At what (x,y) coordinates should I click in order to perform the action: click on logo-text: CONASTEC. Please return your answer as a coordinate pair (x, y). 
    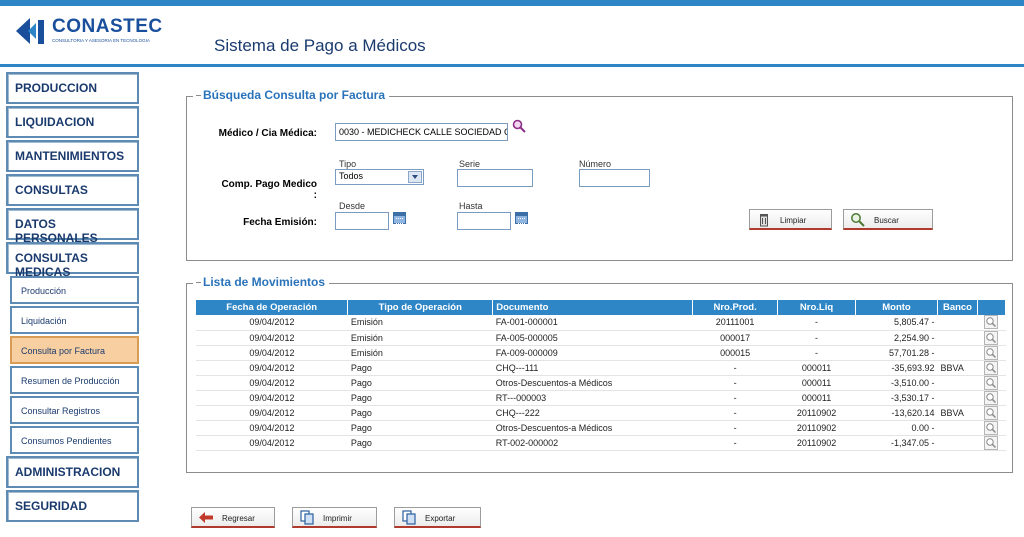
    Looking at the image, I should click on (107, 26).